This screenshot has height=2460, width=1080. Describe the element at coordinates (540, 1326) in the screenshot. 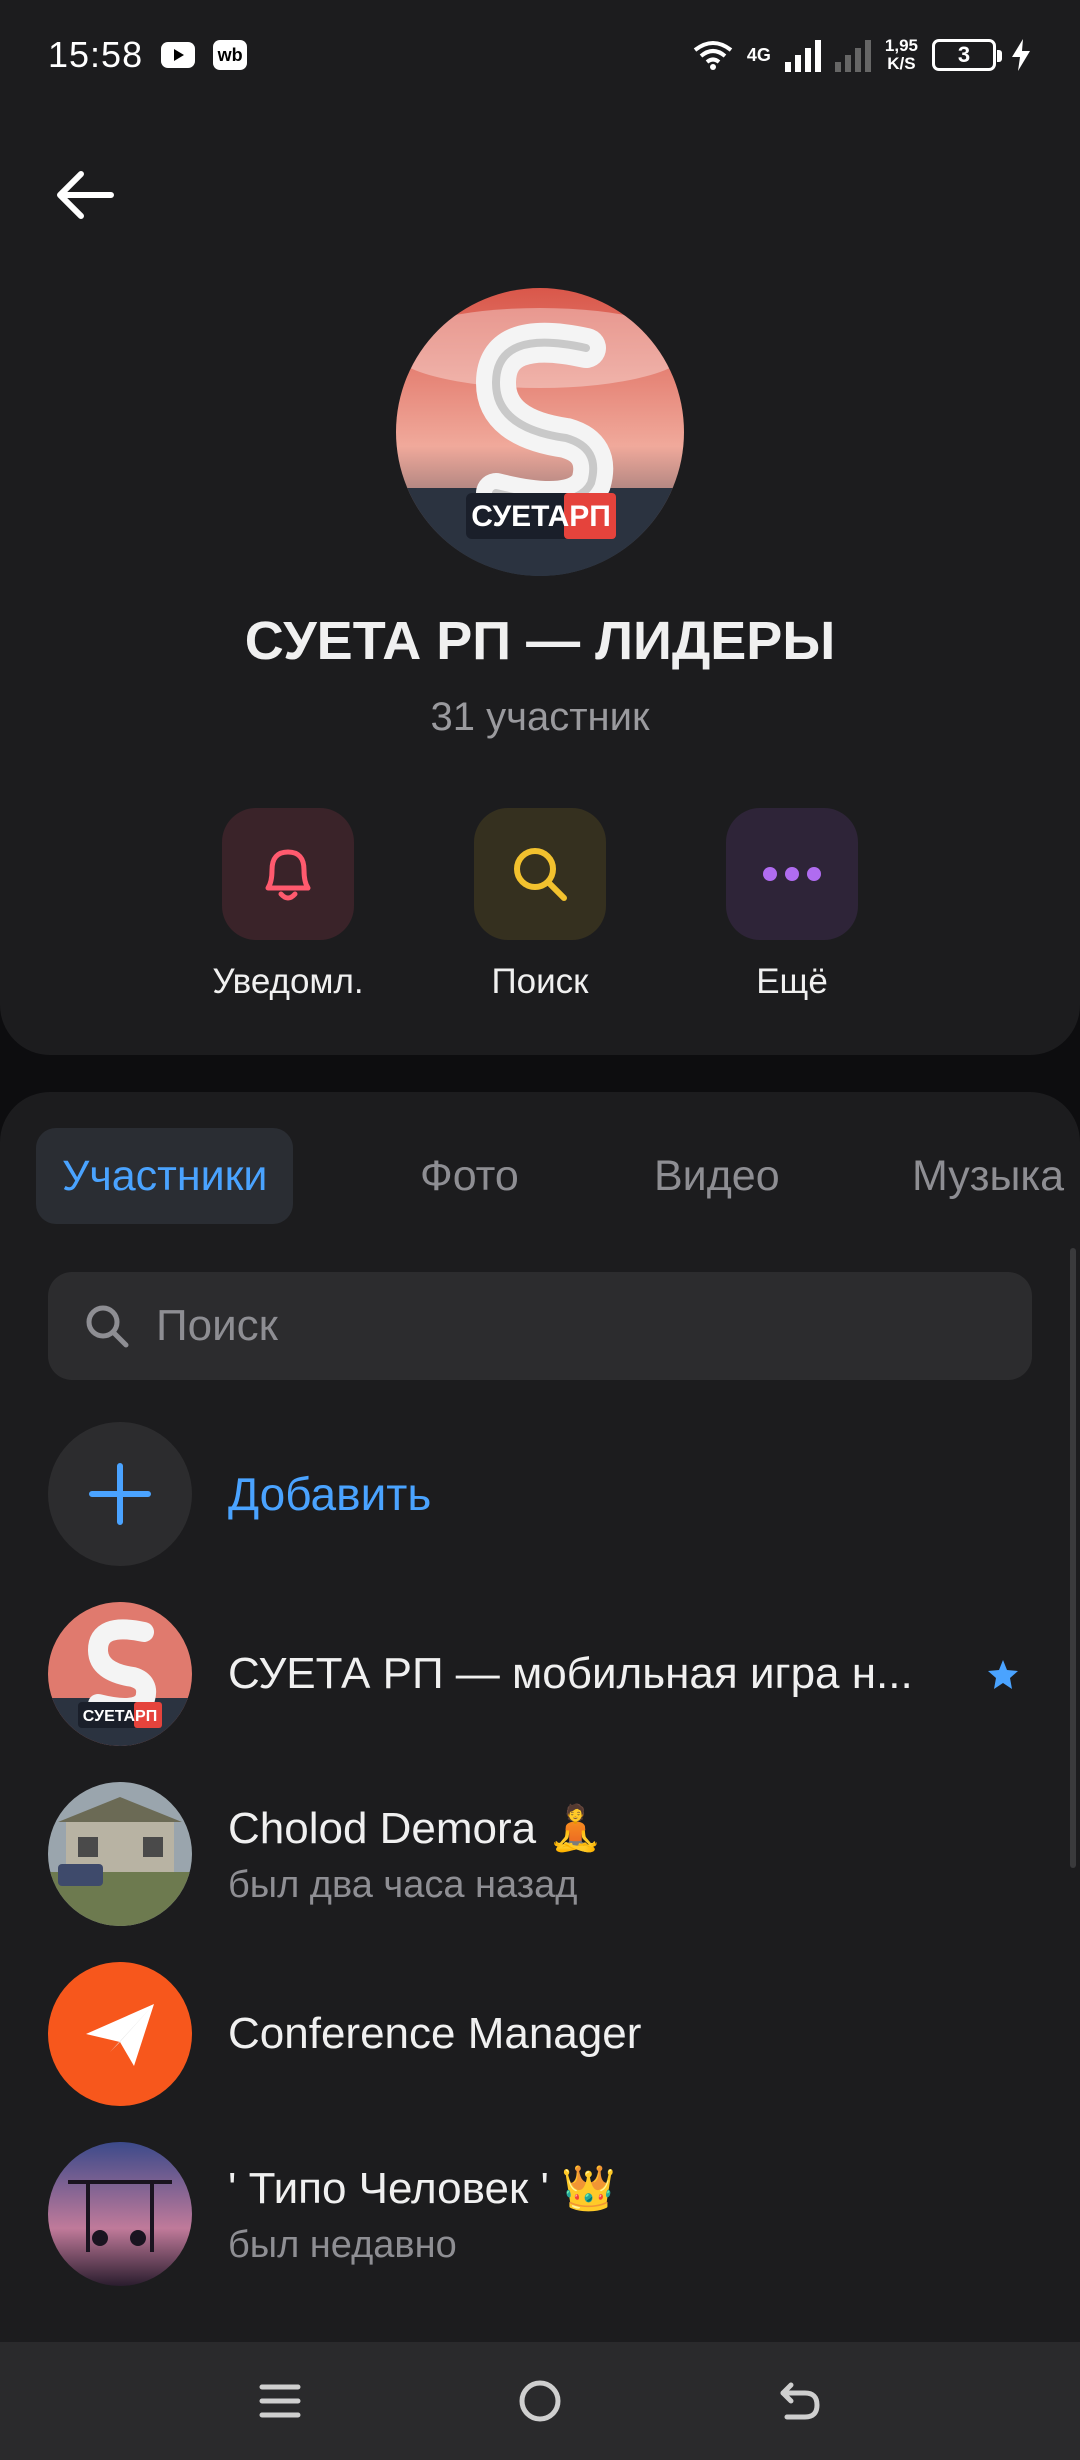

I see `members-search-input: Поиск` at that location.